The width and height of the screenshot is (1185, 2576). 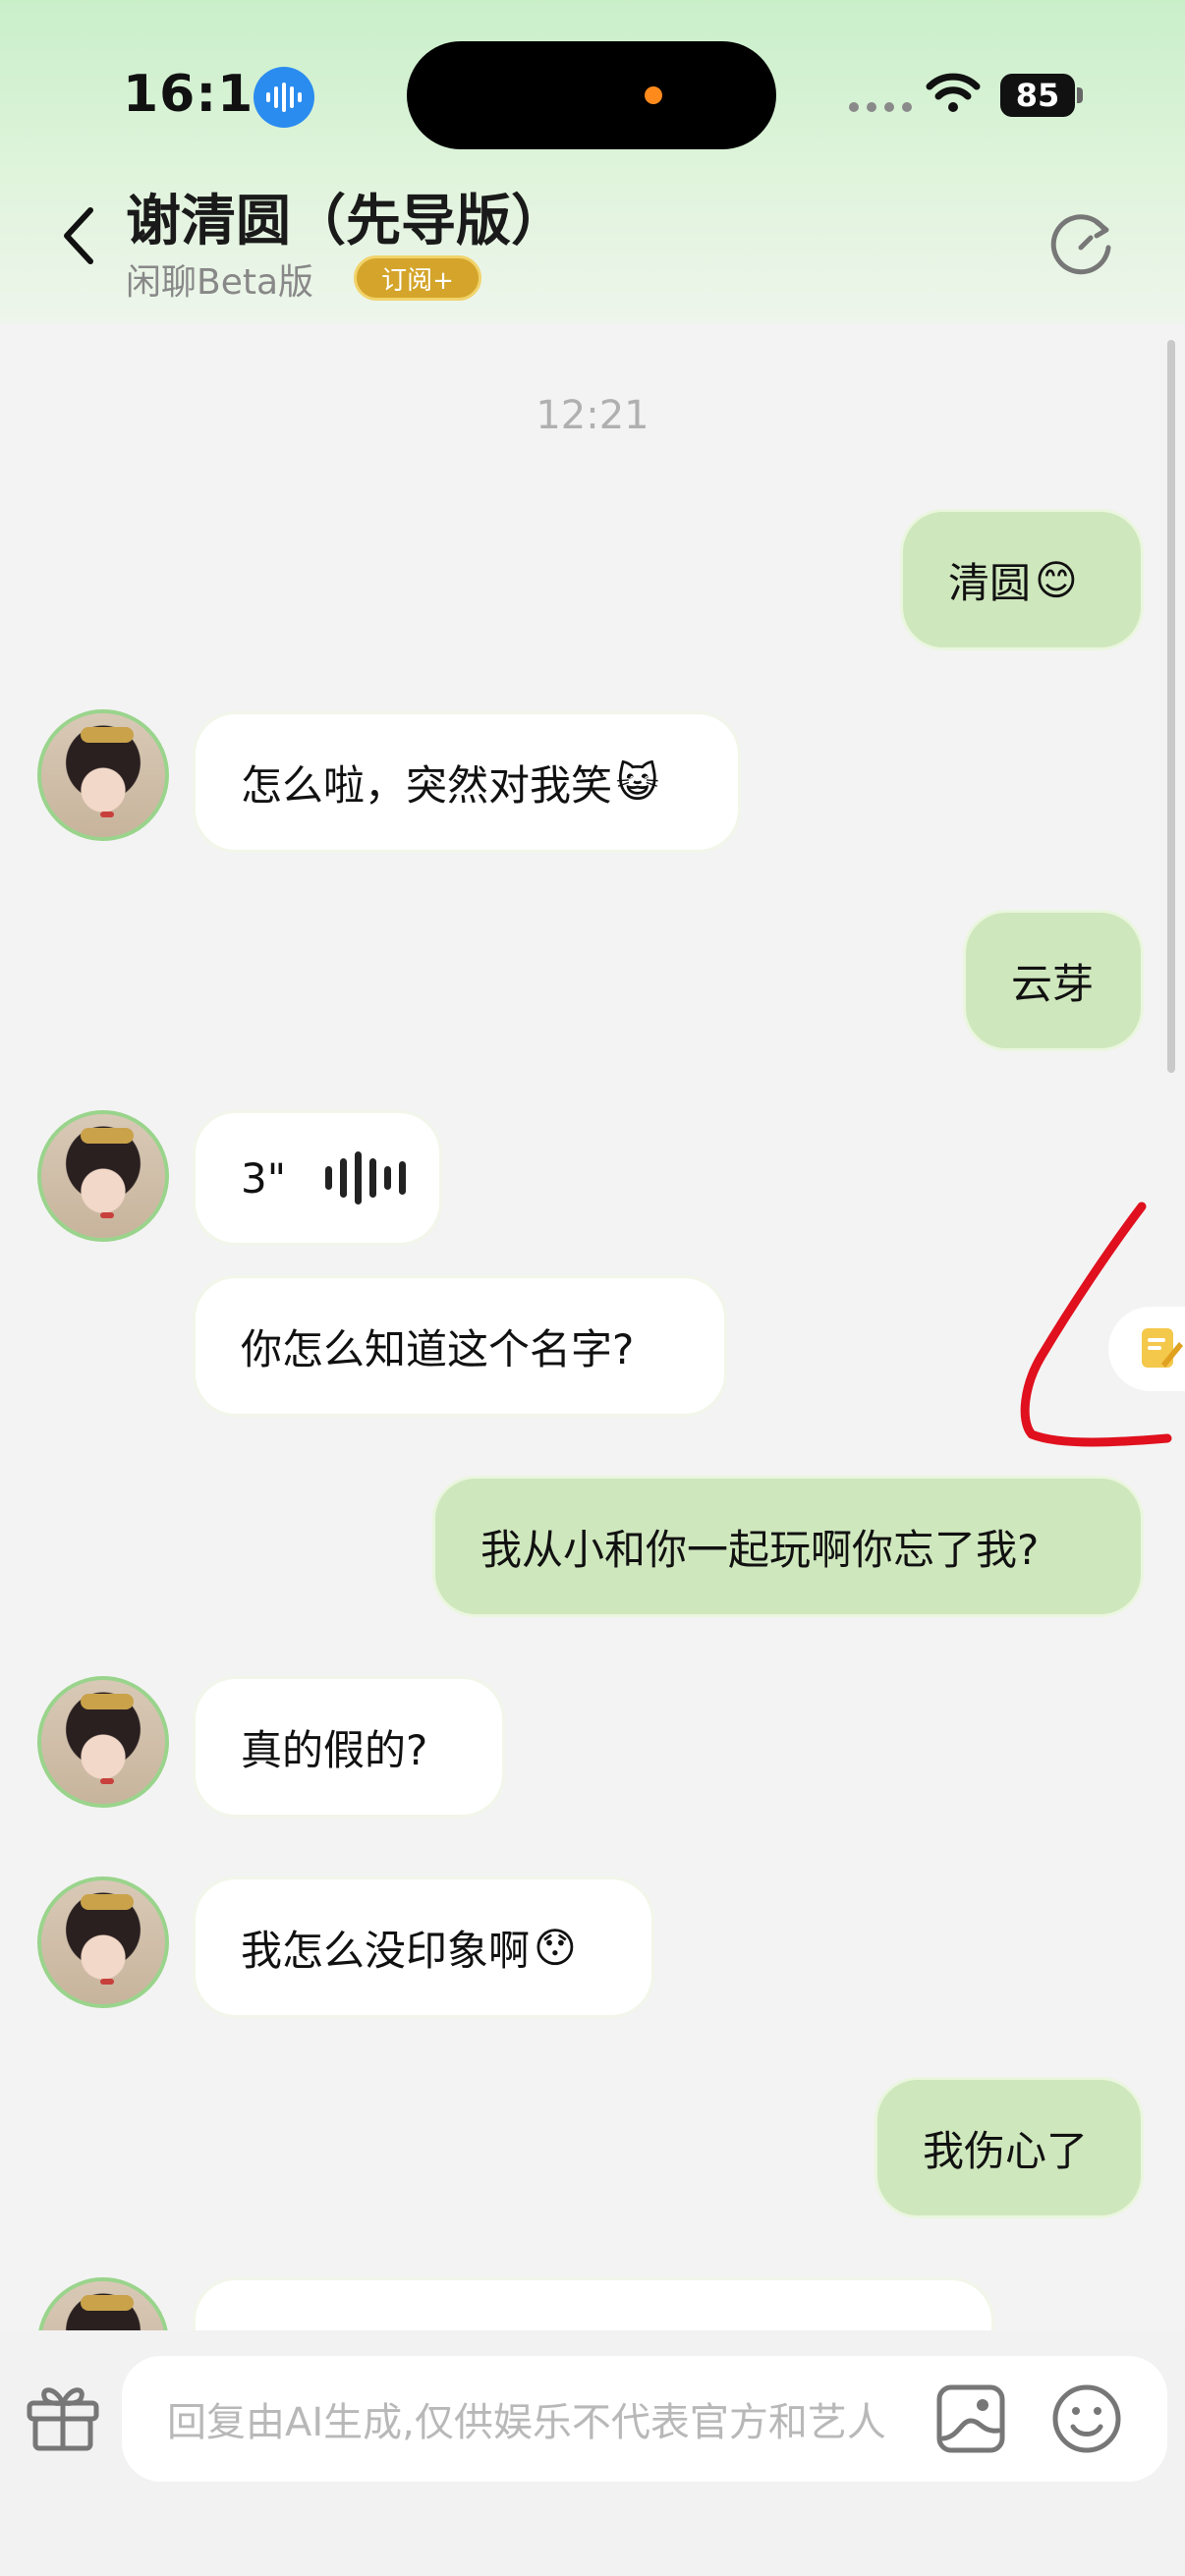 I want to click on hushed-face-icon: 😯, so click(x=556, y=1947).